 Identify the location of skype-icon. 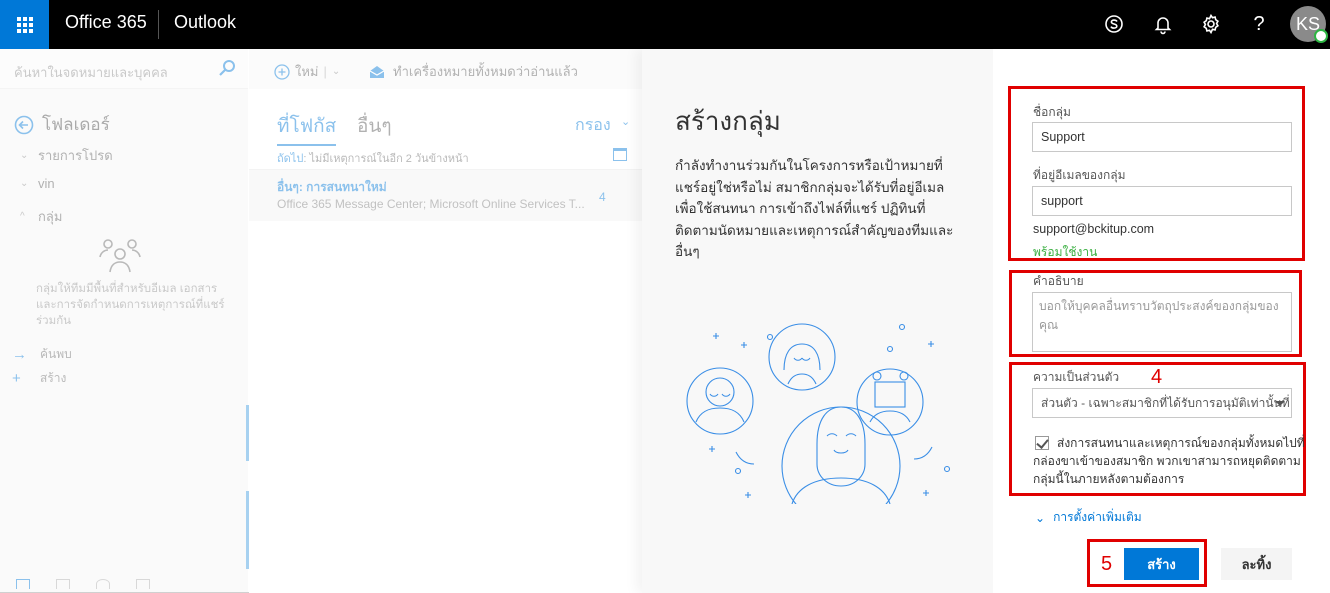
(1114, 24).